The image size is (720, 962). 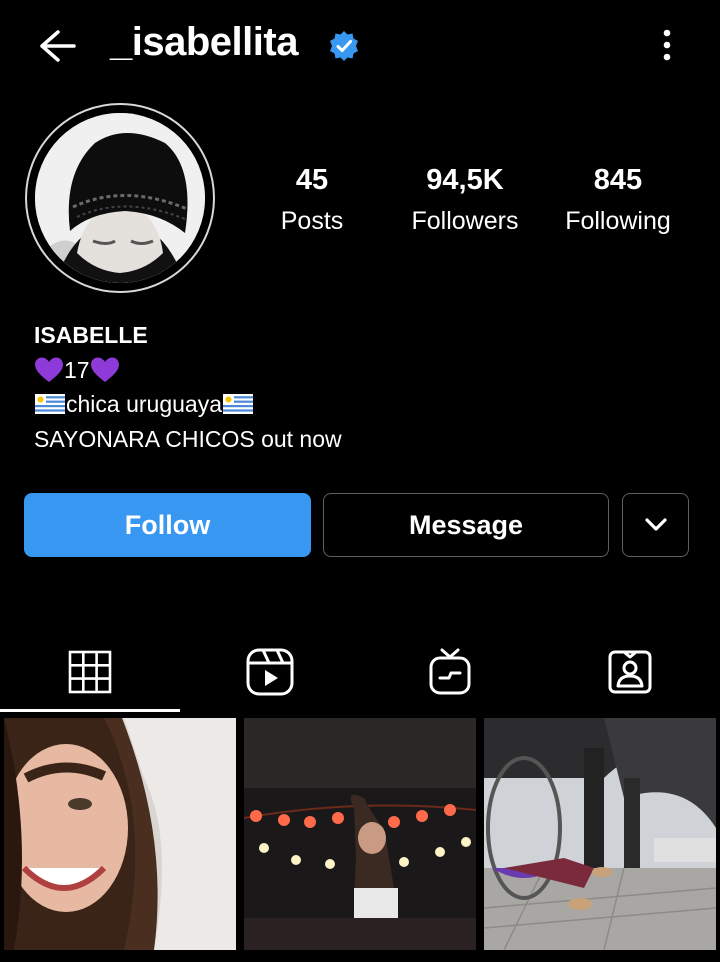 I want to click on more-vertical-icon, so click(x=667, y=45).